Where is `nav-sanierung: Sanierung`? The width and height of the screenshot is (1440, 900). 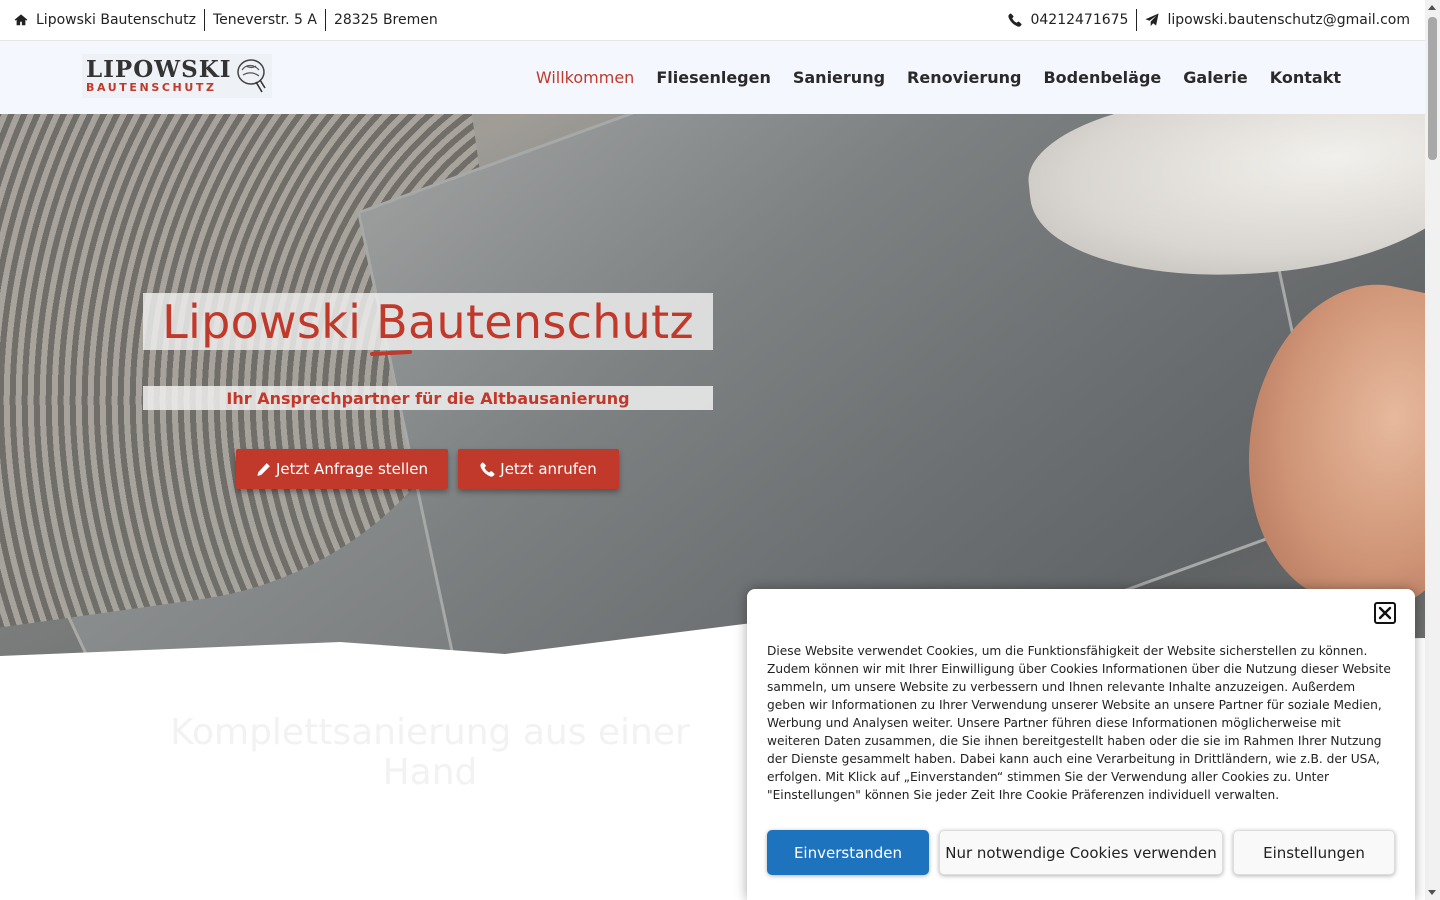
nav-sanierung: Sanierung is located at coordinates (839, 77).